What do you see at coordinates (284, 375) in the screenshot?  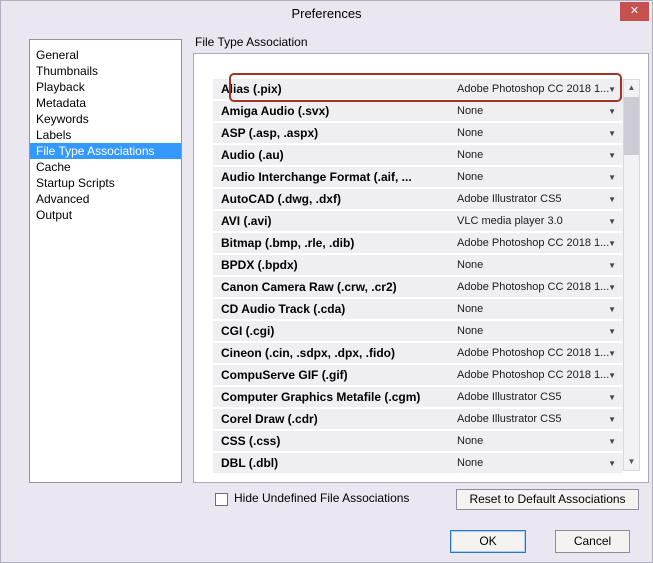 I see `file-type-label: CompuServe GIF (.gif)` at bounding box center [284, 375].